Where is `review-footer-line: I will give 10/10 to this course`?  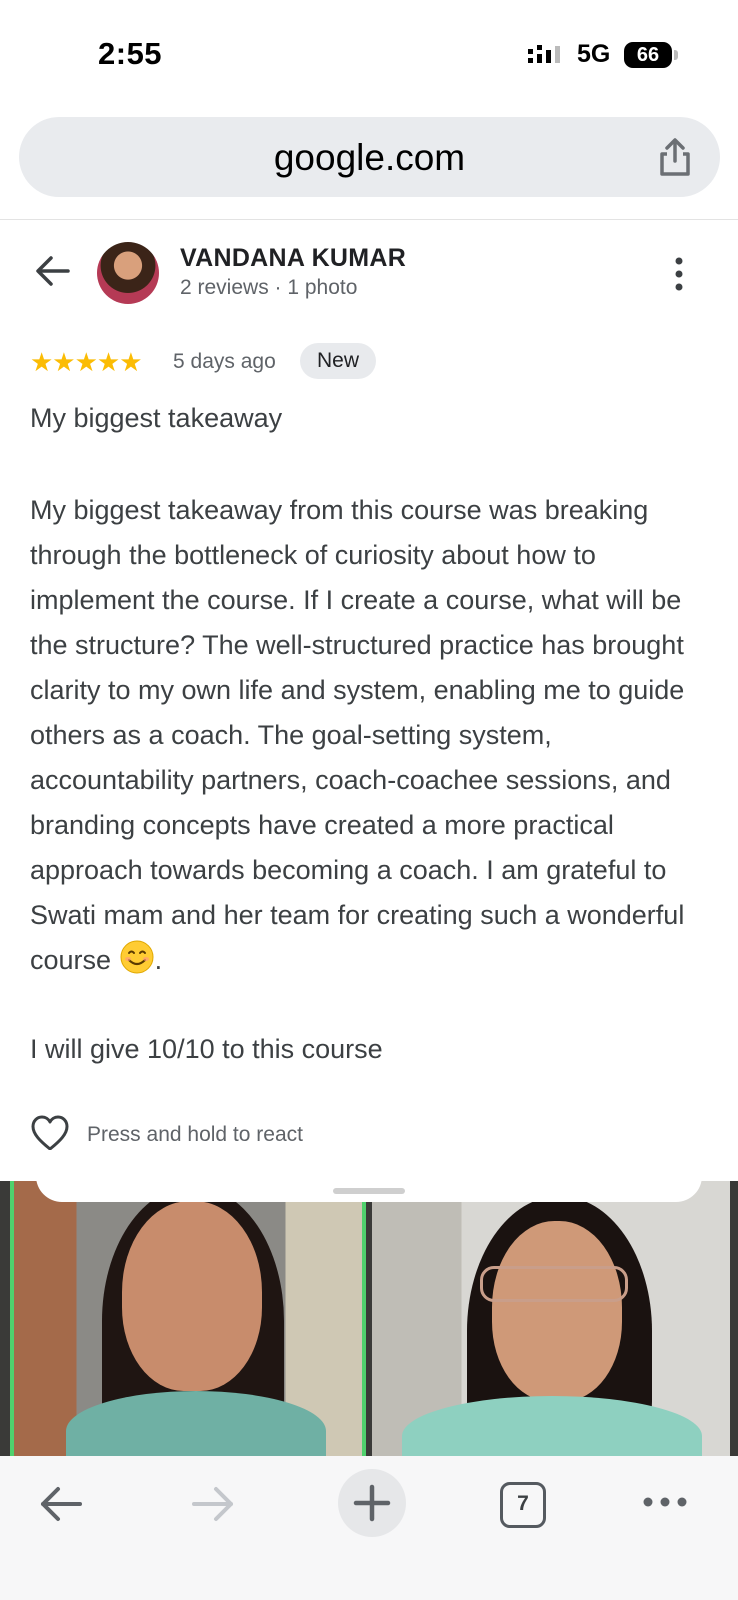
review-footer-line: I will give 10/10 to this course is located at coordinates (206, 1049).